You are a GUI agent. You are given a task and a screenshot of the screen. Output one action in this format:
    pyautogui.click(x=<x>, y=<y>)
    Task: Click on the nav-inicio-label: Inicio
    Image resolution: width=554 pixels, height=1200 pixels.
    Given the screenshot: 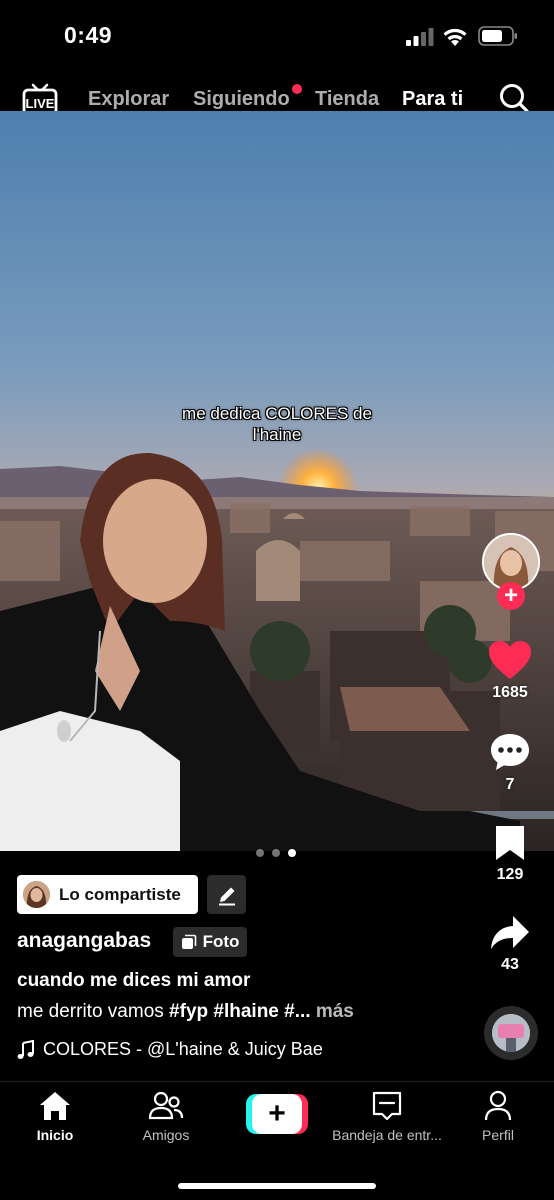 What is the action you would take?
    pyautogui.click(x=55, y=1135)
    